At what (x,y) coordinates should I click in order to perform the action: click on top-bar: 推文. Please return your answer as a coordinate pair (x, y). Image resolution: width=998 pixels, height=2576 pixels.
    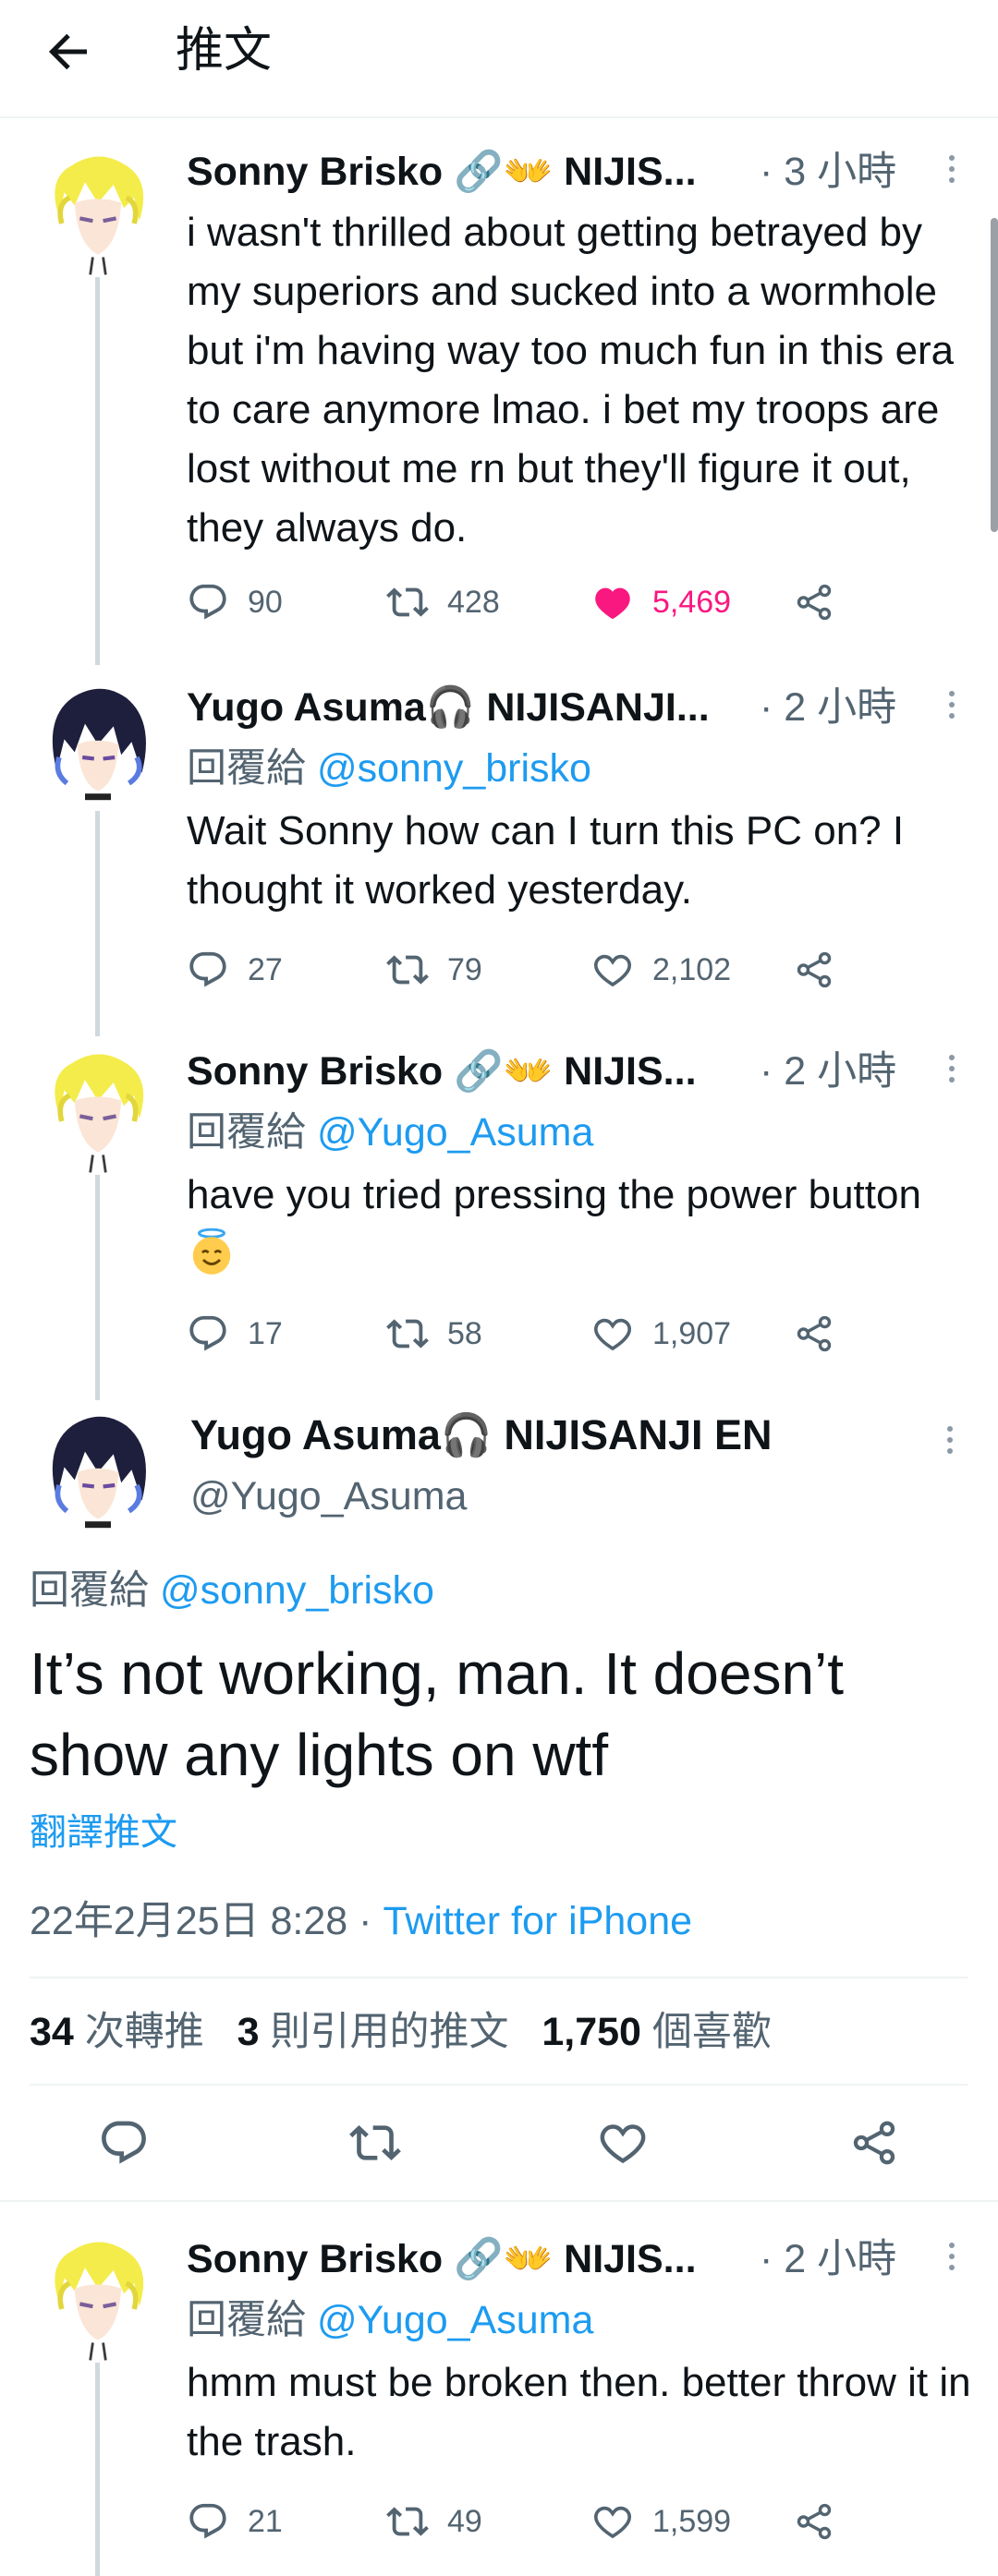
    Looking at the image, I should click on (499, 59).